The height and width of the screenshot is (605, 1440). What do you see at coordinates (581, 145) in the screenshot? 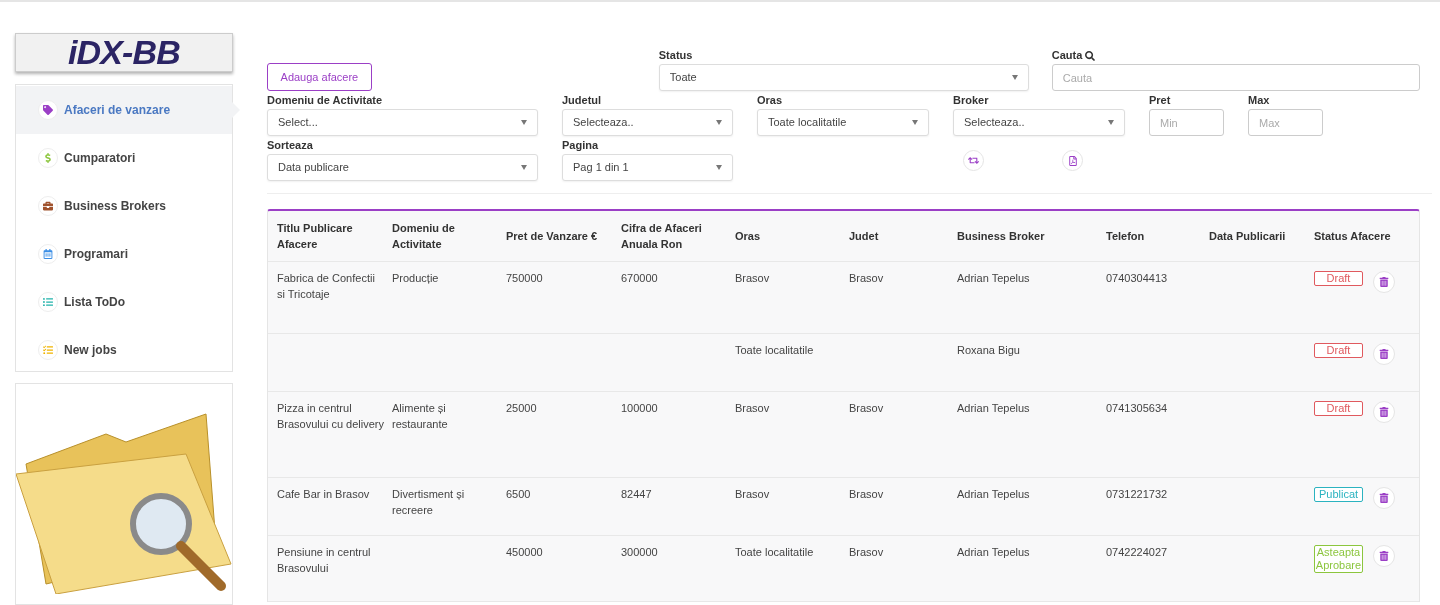
I see `field-label: Pagina` at bounding box center [581, 145].